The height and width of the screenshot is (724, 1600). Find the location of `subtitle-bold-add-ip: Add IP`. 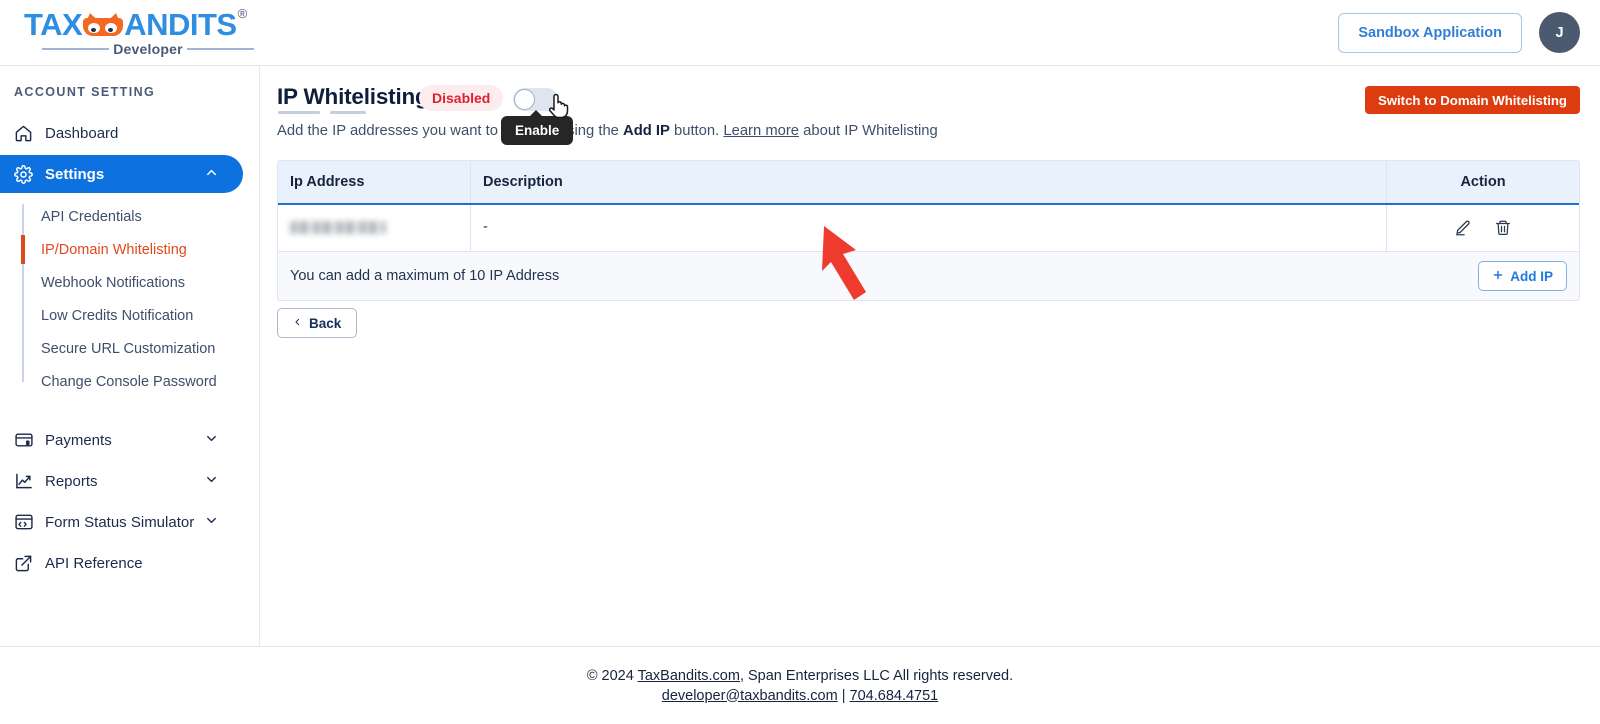

subtitle-bold-add-ip: Add IP is located at coordinates (646, 131).